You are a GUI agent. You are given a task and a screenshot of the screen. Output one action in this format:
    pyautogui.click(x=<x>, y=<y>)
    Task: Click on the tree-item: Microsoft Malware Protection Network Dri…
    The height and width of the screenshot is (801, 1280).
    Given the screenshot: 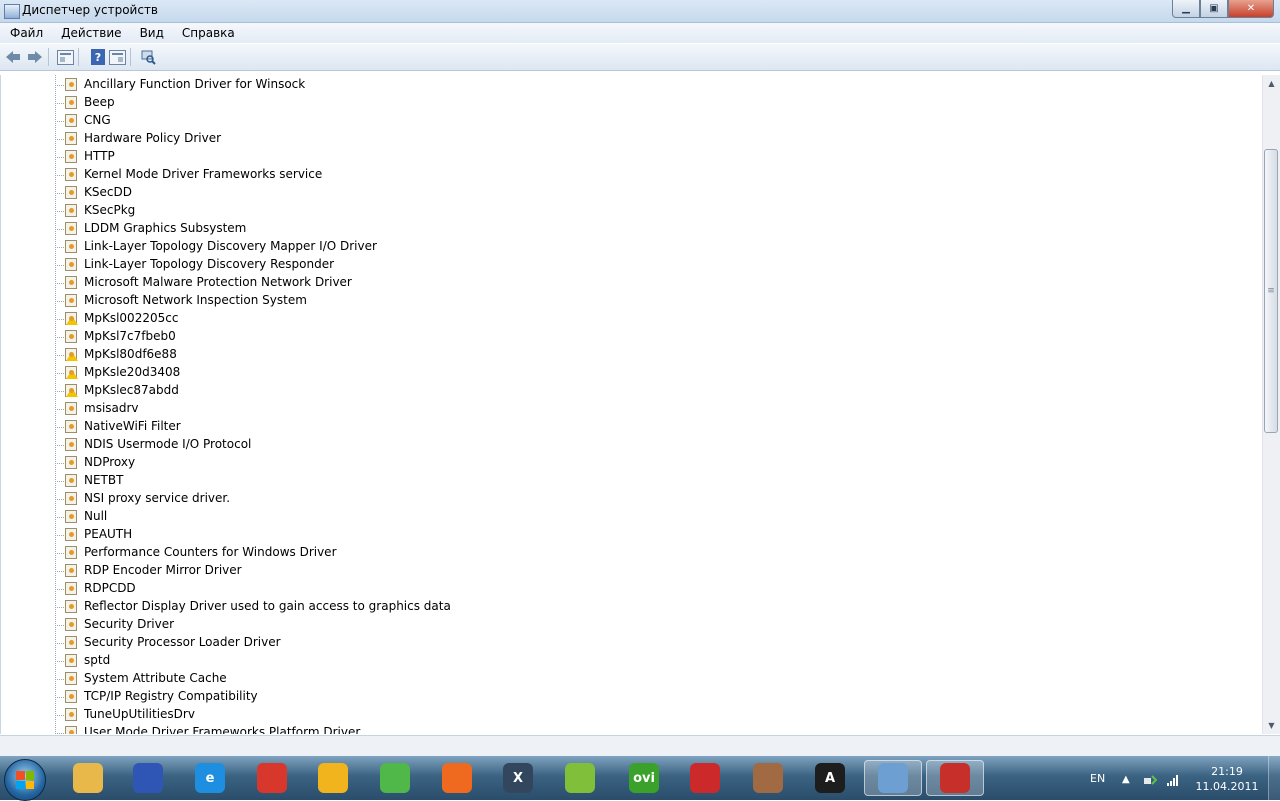 What is the action you would take?
    pyautogui.click(x=305, y=283)
    